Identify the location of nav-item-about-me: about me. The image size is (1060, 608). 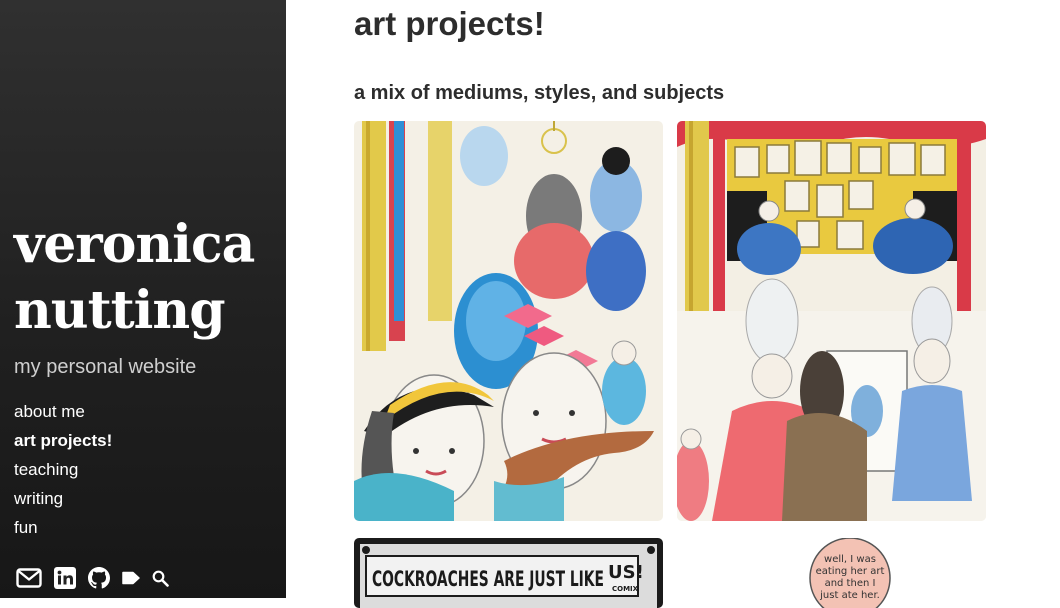
(63, 414).